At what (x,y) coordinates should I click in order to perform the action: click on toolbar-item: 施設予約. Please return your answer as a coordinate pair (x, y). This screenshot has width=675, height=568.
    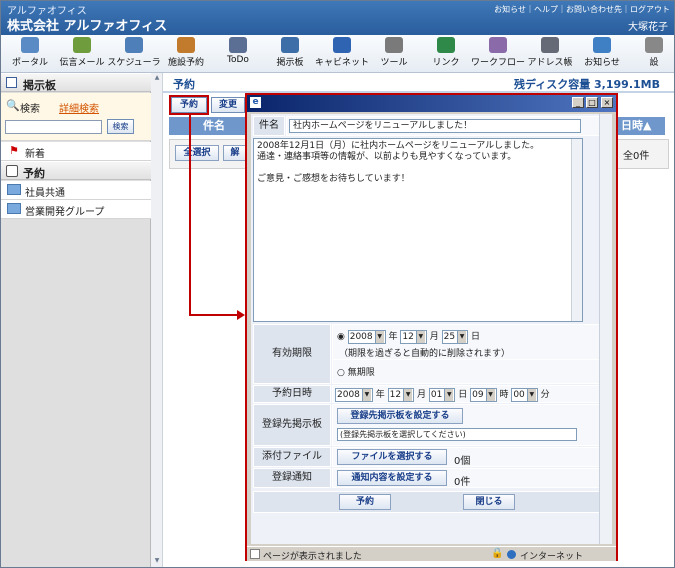
    Looking at the image, I should click on (186, 52).